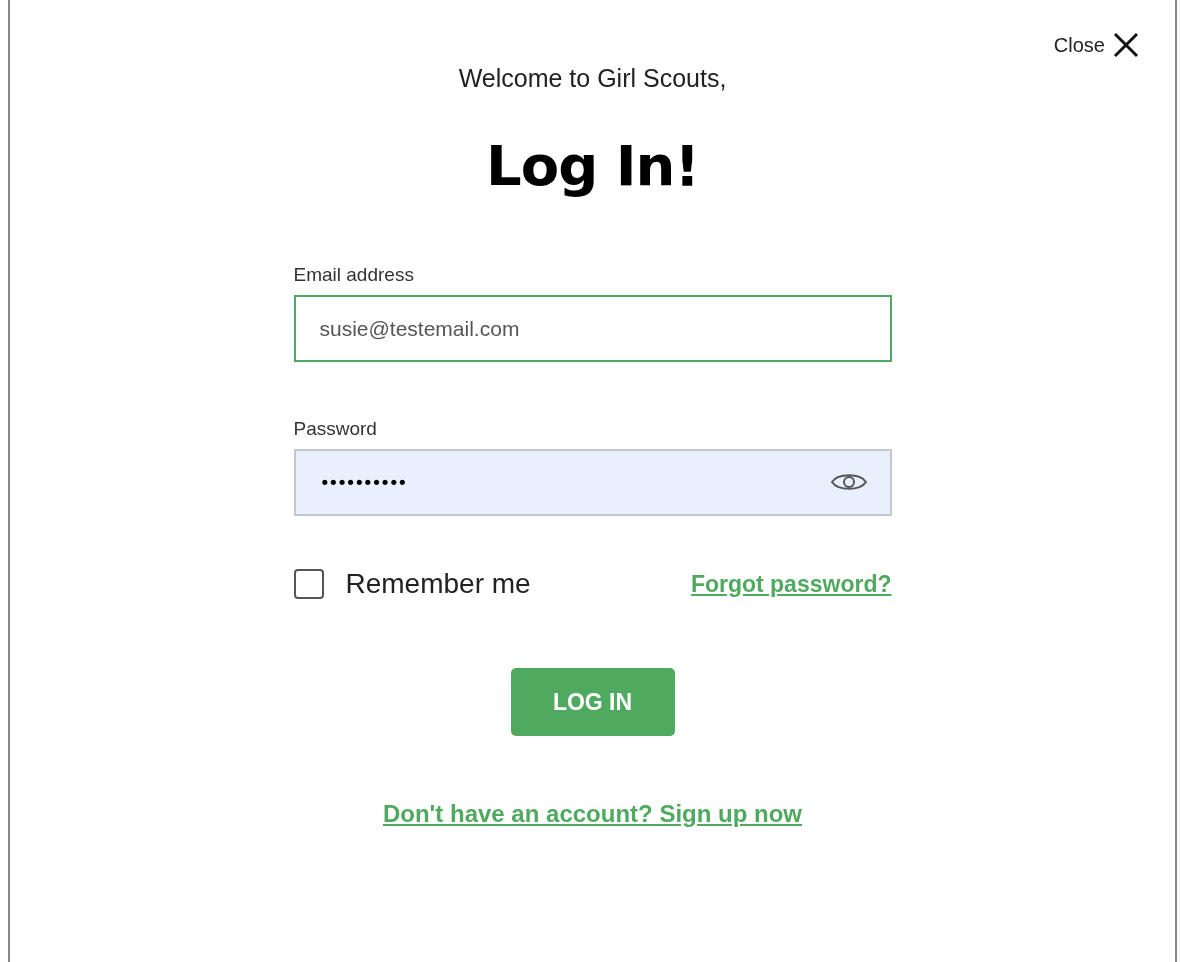 This screenshot has width=1182, height=962. Describe the element at coordinates (354, 275) in the screenshot. I see `field-label: Email address` at that location.